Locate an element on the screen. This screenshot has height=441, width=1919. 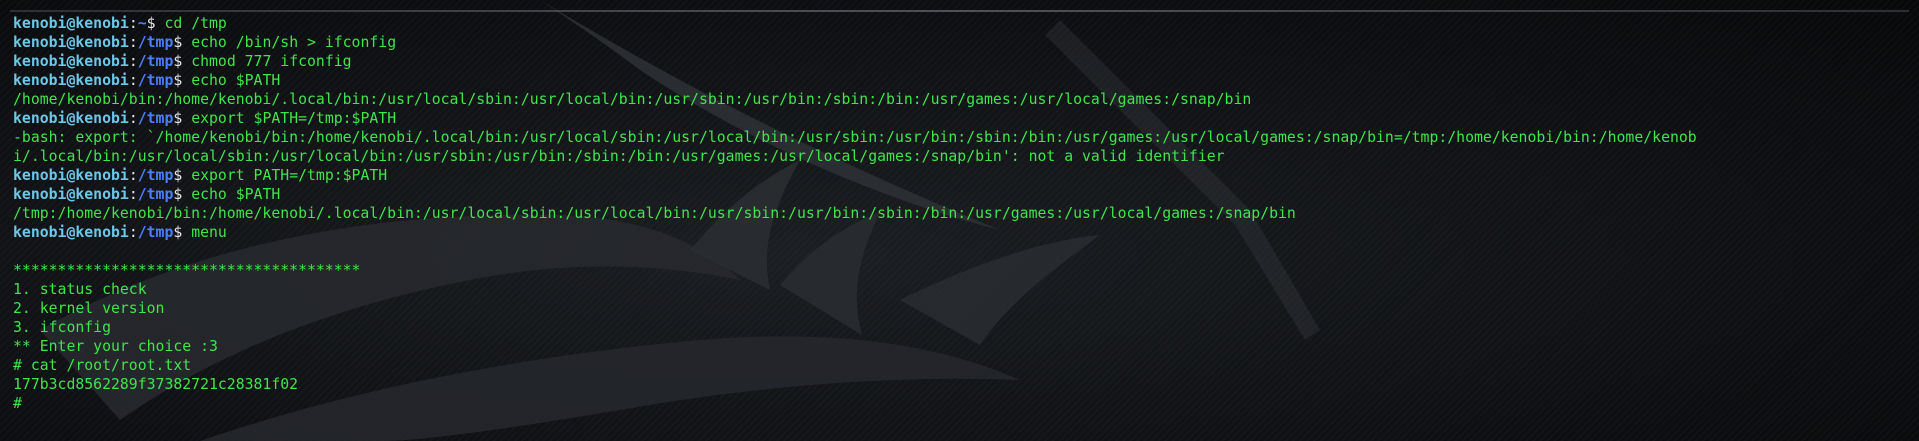
command-text: export $PATH=/tmp:$PATH is located at coordinates (294, 118).